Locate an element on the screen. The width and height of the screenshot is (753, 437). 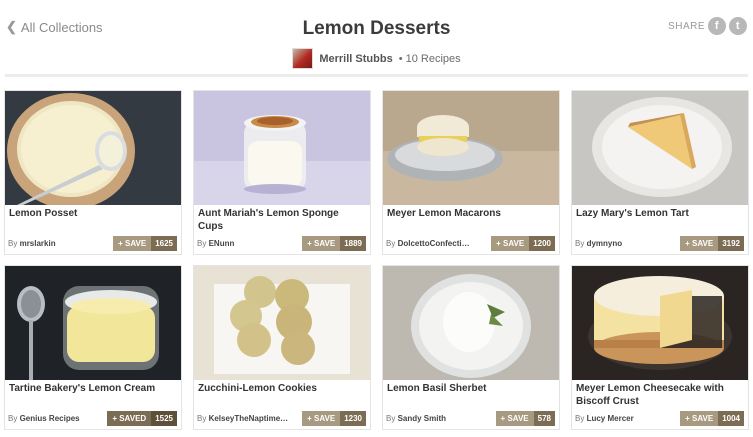
save-button: + SAVE 1230 is located at coordinates (334, 418).